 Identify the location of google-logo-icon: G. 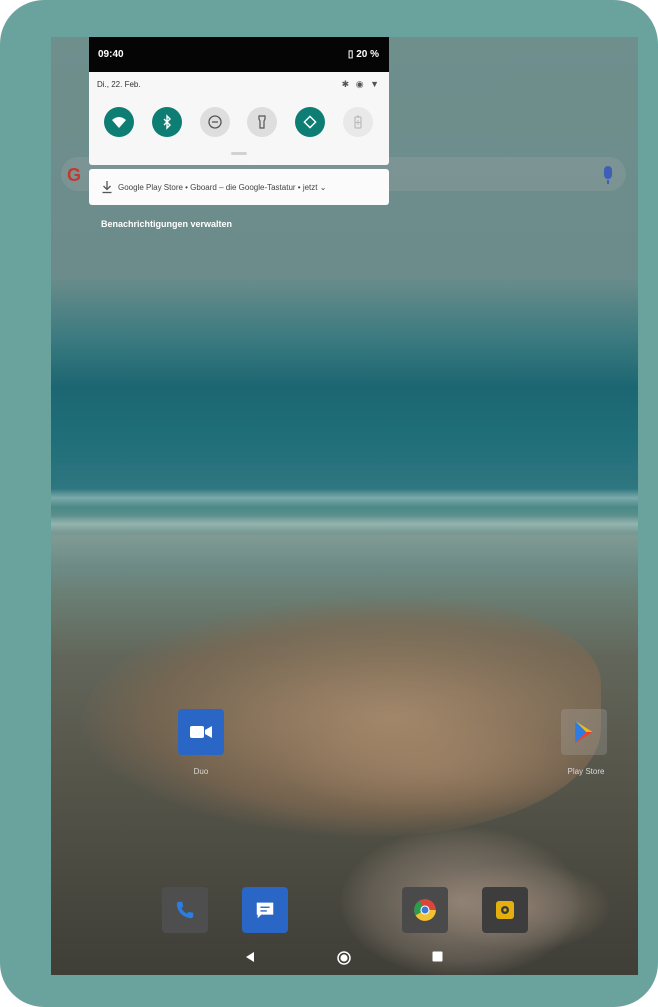
(74, 175).